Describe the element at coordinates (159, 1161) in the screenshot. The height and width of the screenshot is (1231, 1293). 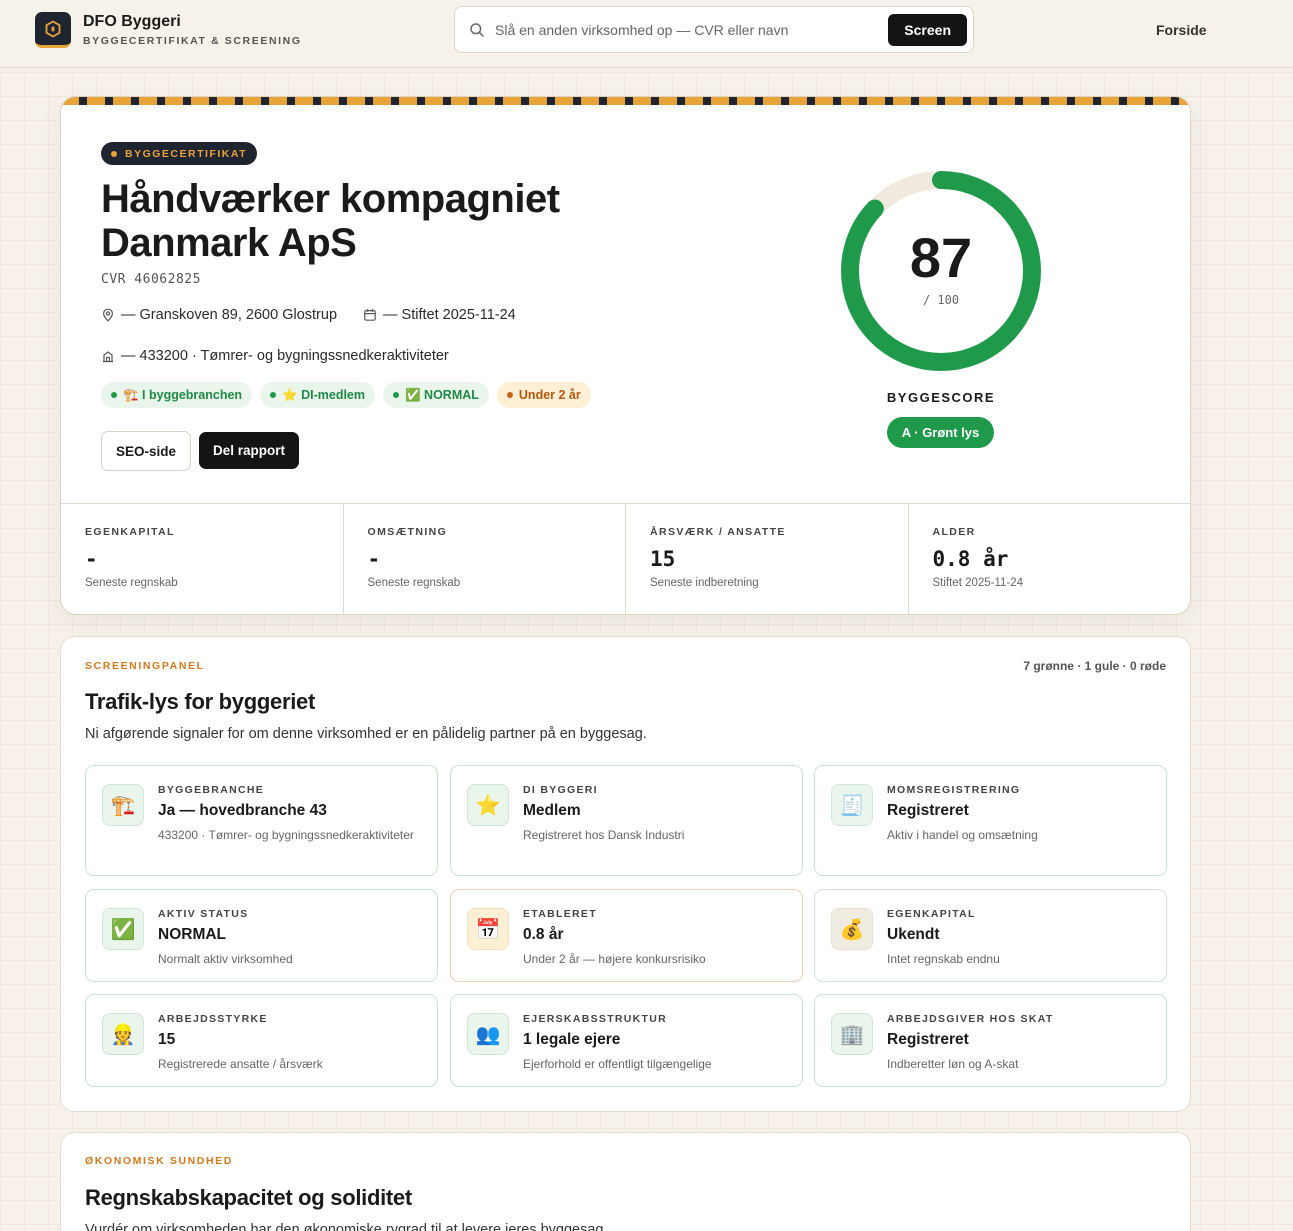
I see `economy-eyebrow: ØKONOMISK SUNDHED` at that location.